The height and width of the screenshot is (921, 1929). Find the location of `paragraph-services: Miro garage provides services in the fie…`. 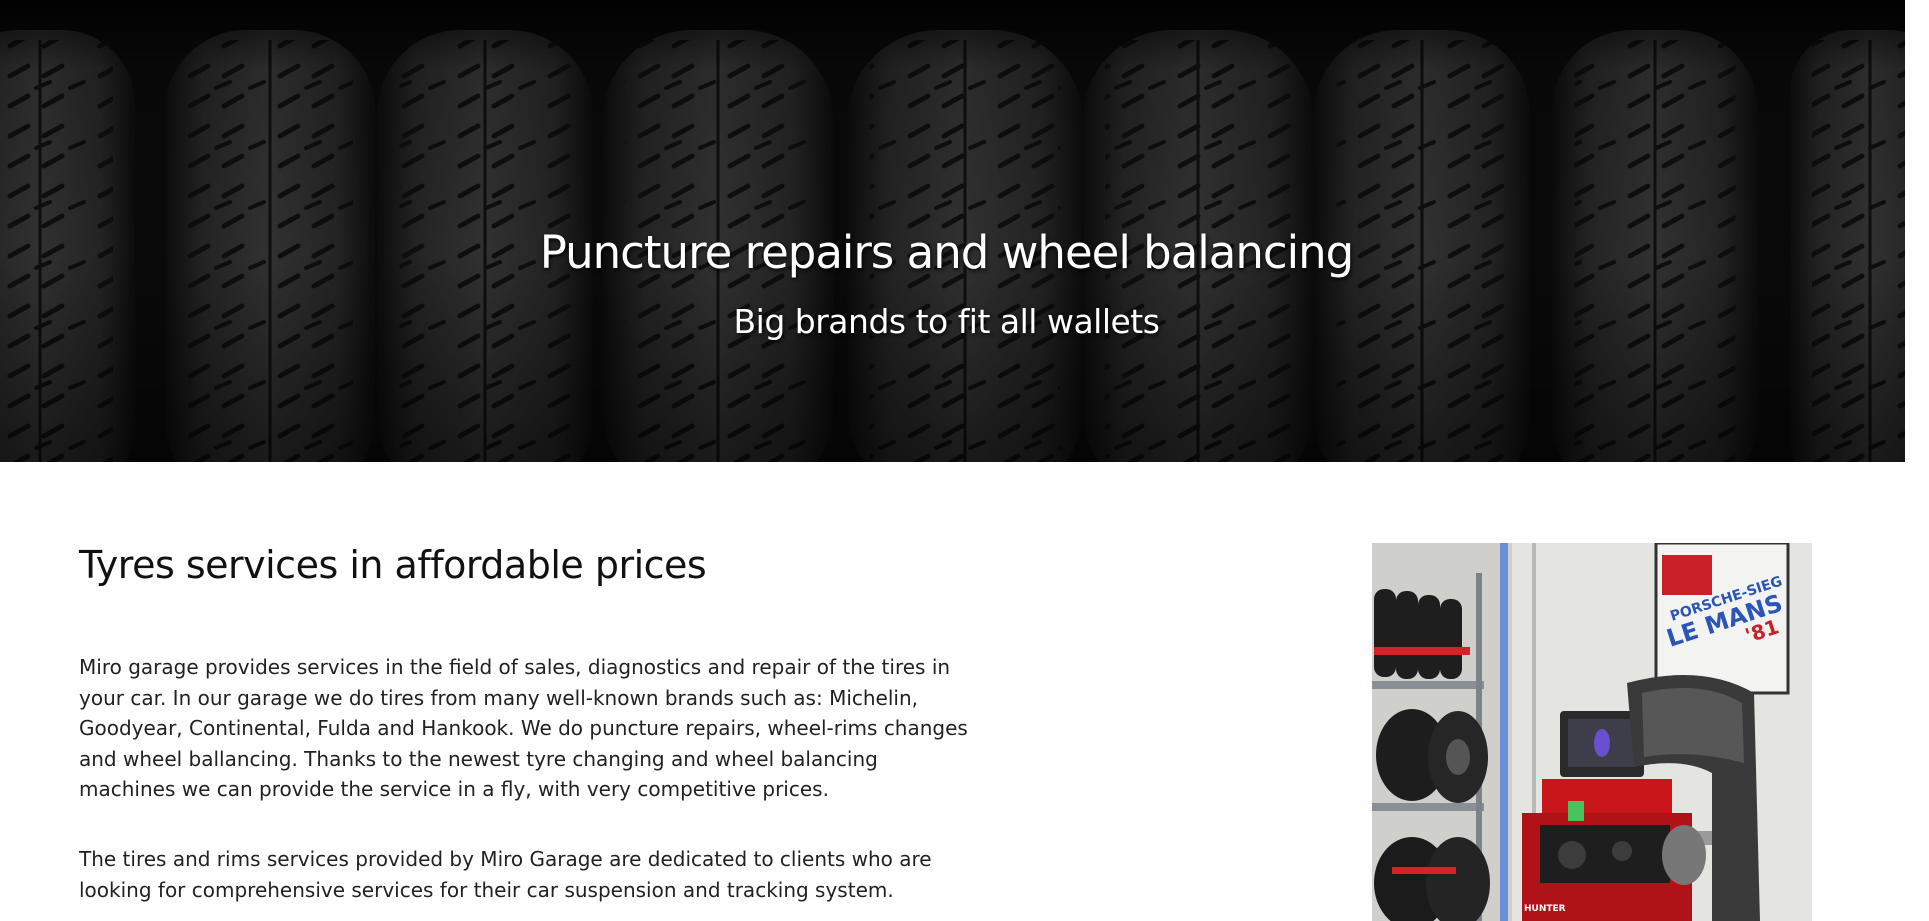

paragraph-services: Miro garage provides services in the fie… is located at coordinates (523, 728).